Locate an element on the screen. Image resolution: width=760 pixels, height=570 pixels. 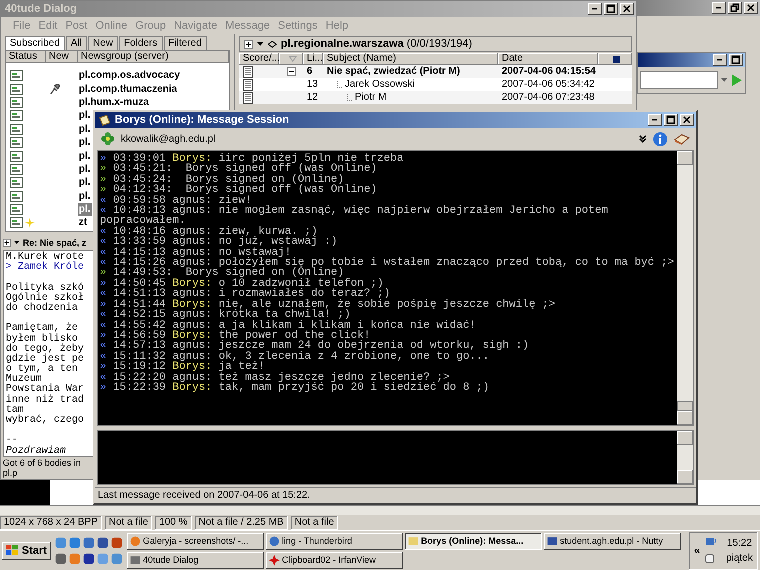
newsgroup-name: pl.hum.x-muza is located at coordinates (114, 102).